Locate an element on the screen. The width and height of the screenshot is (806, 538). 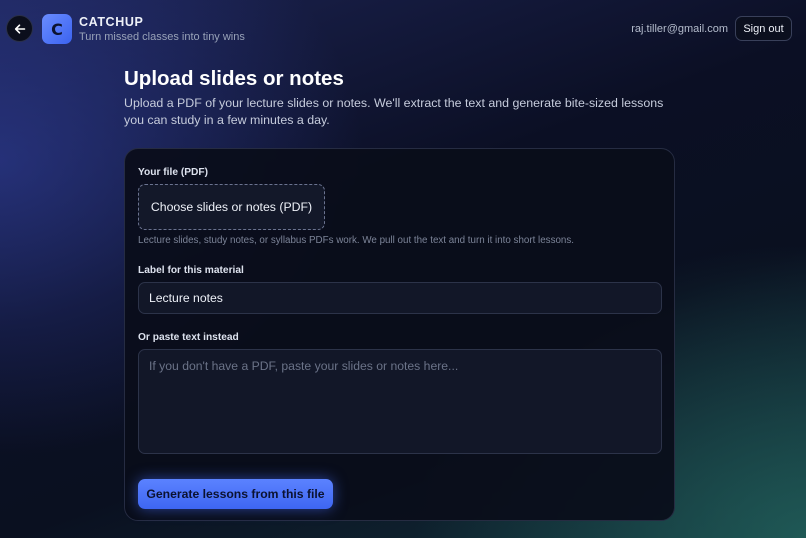
arrow-left-icon is located at coordinates (19, 28).